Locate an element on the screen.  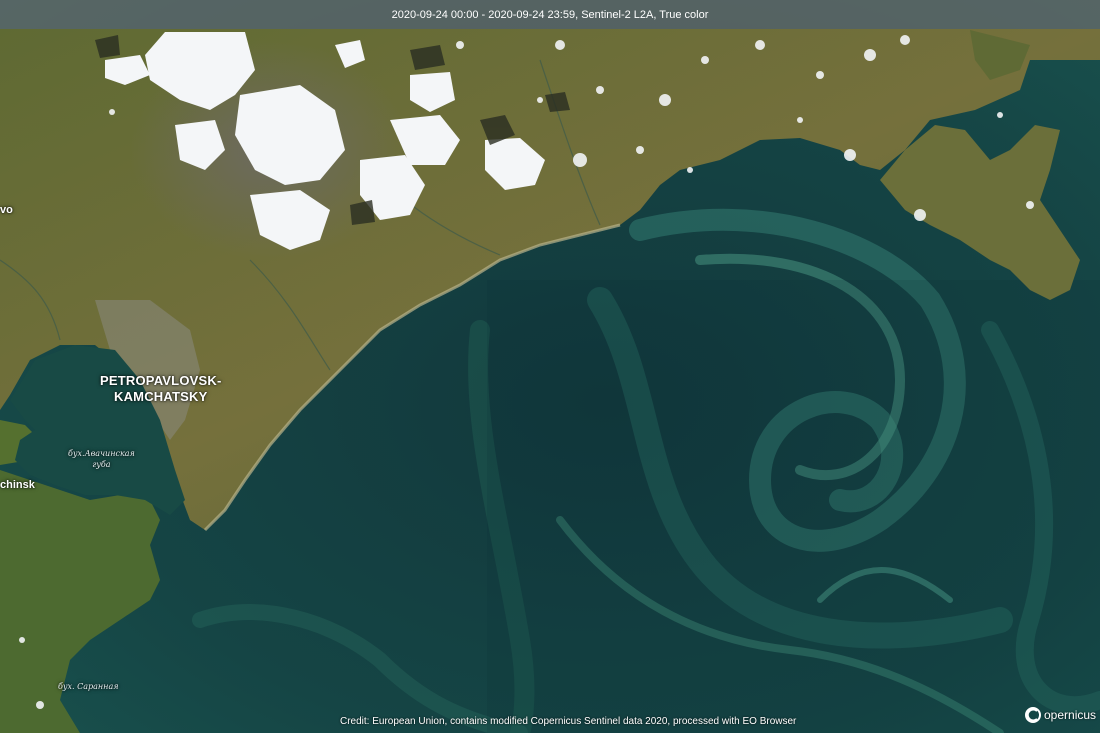
city-label: PETROPAVLOVSK- KAMCHATSKY is located at coordinates (161, 389).